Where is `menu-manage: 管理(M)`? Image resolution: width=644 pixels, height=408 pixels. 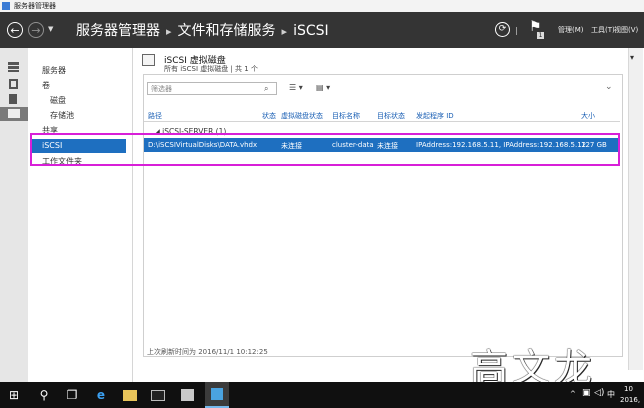 menu-manage: 管理(M) is located at coordinates (571, 30).